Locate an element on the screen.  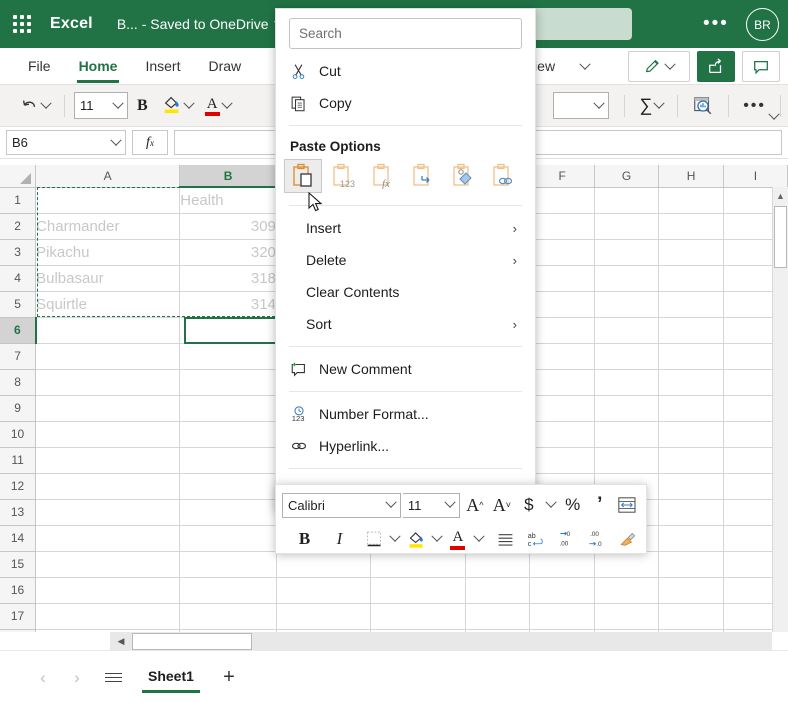
cell-F16 is located at coordinates (562, 590).